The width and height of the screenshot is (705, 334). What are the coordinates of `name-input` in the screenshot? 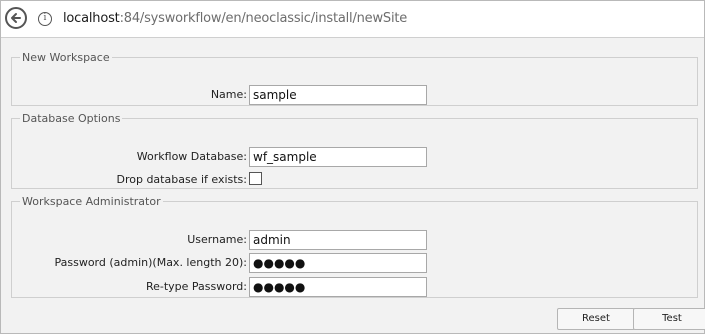 It's located at (338, 95).